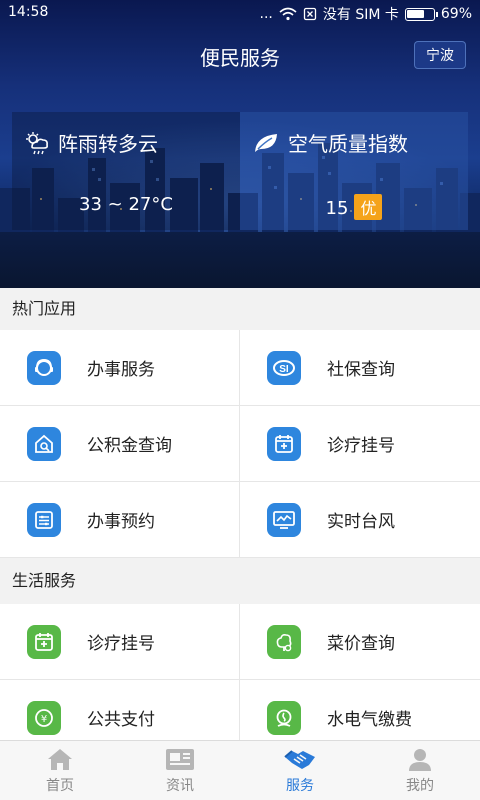 The height and width of the screenshot is (800, 480). I want to click on status-time: 14:58, so click(28, 12).